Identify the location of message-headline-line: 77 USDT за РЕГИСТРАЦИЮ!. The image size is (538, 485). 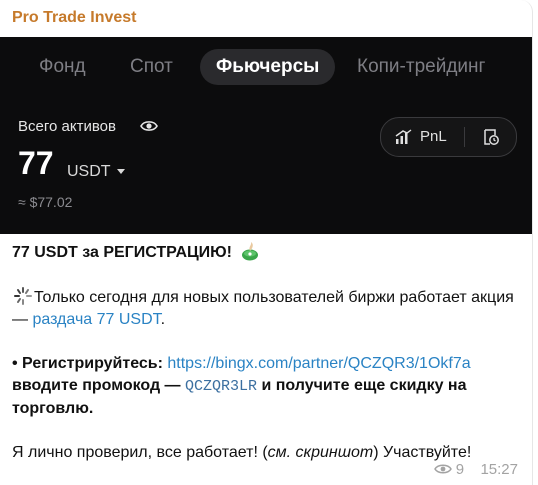
(267, 252).